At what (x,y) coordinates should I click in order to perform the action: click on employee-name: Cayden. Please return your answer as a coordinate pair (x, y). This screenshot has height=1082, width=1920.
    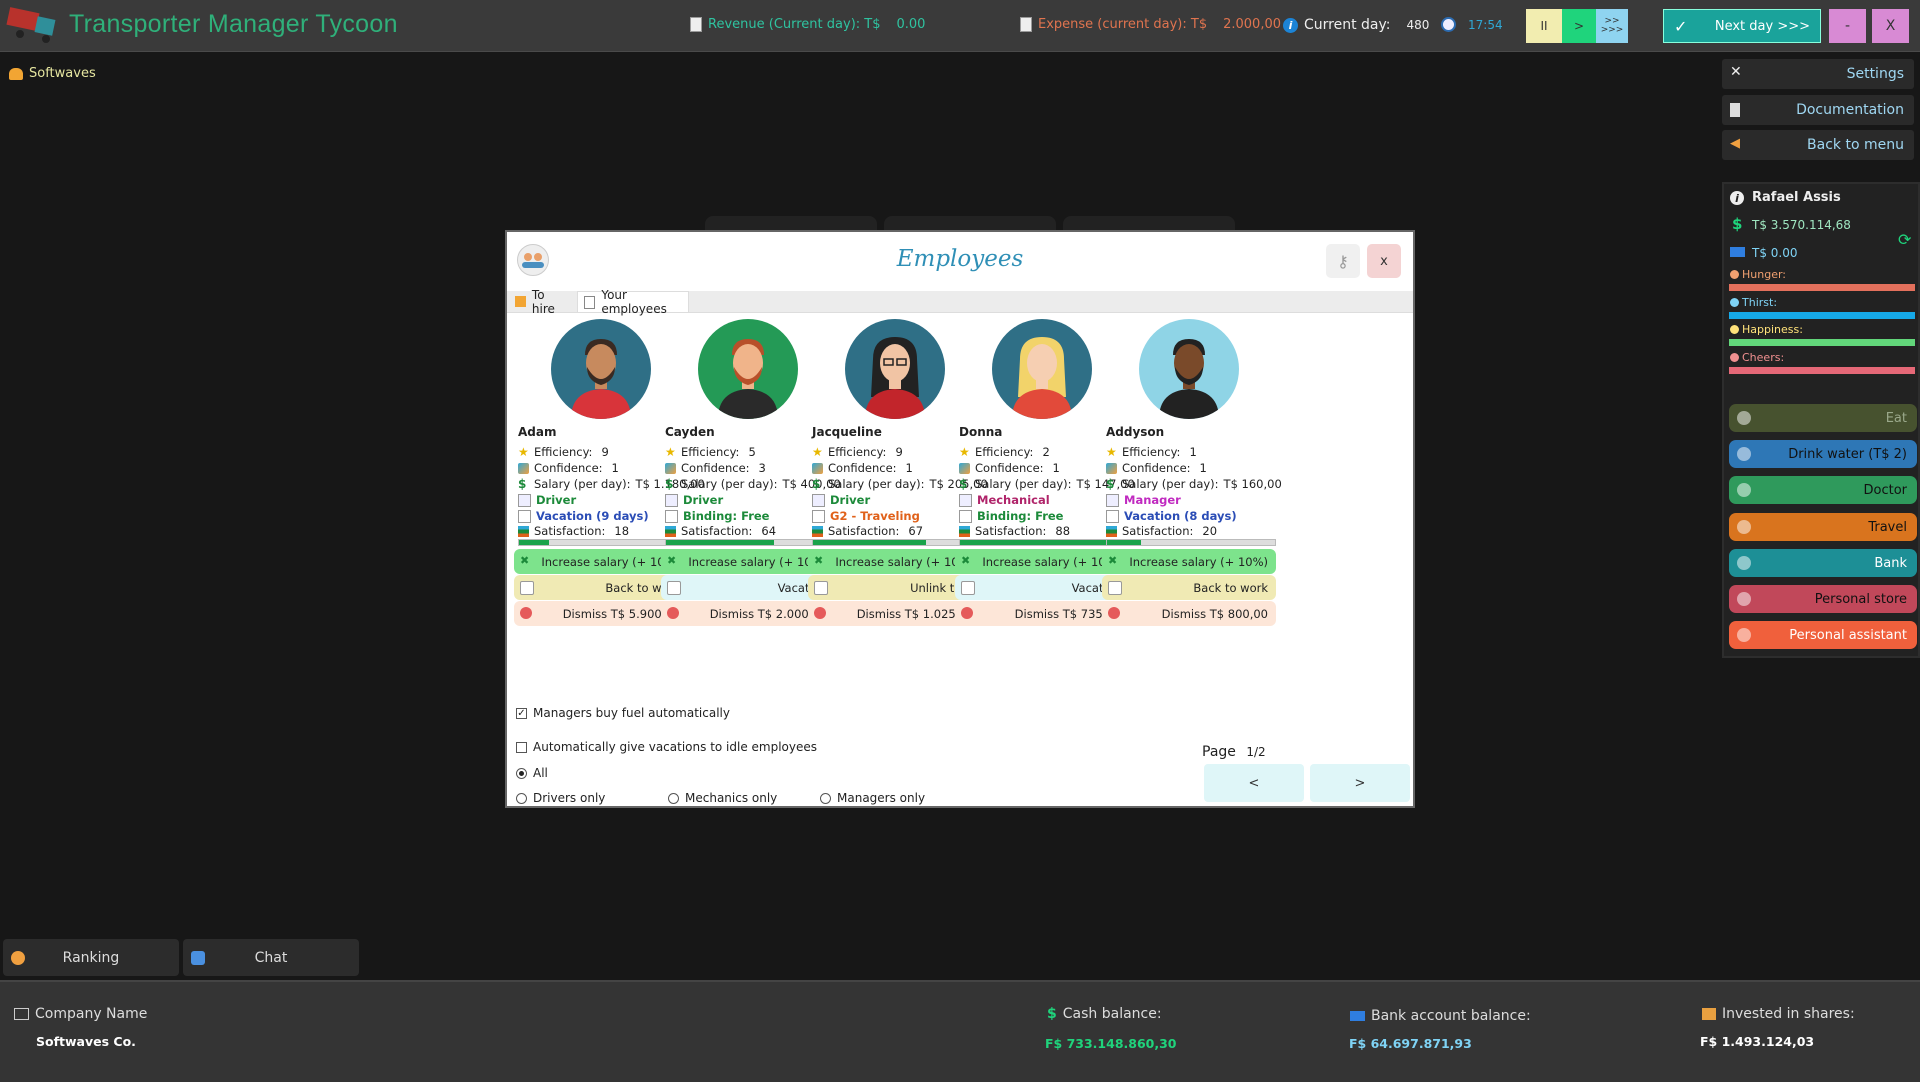
    Looking at the image, I should click on (690, 432).